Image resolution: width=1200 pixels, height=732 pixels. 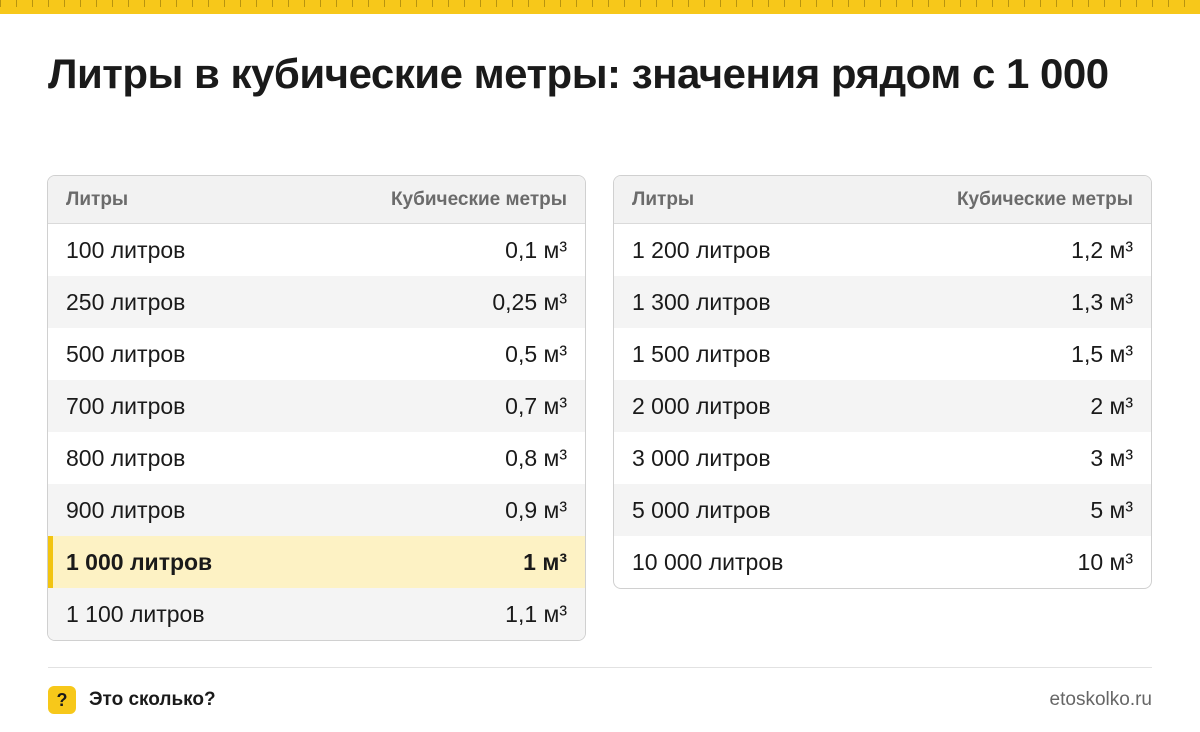 I want to click on cell-cubic-meters: 1,3 м³, so click(x=1102, y=301).